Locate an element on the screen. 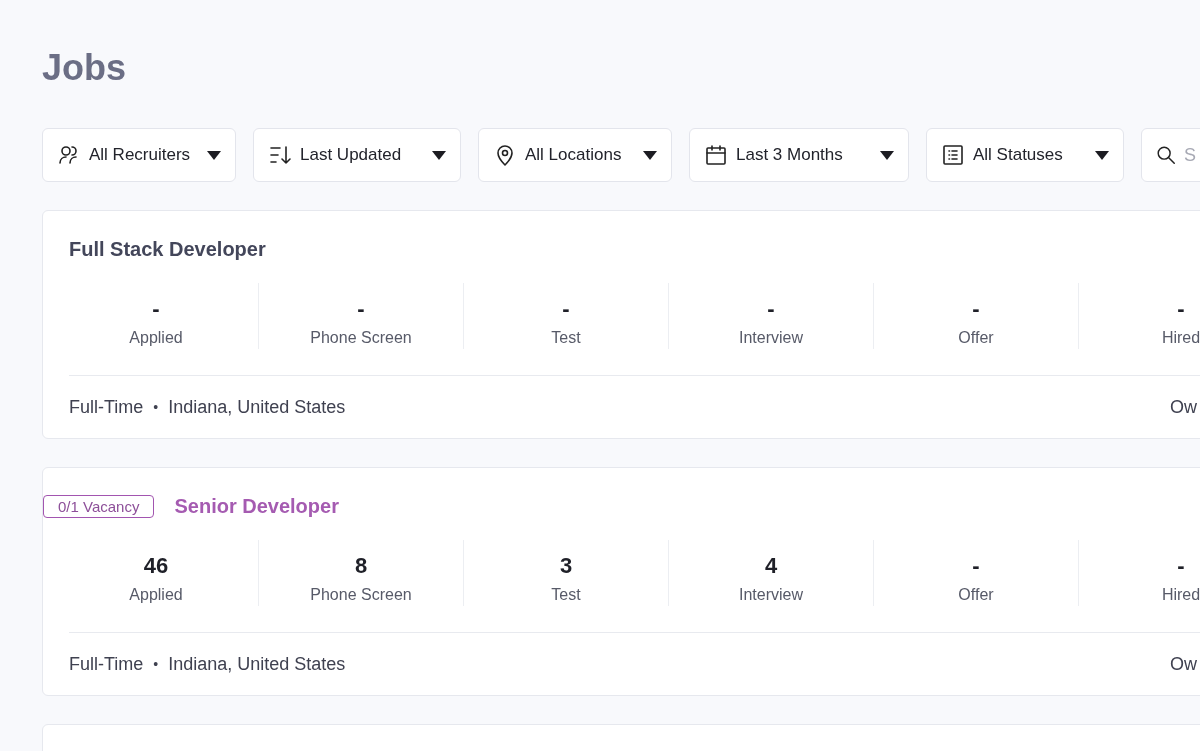 The width and height of the screenshot is (1200, 751). calendar-icon is located at coordinates (716, 155).